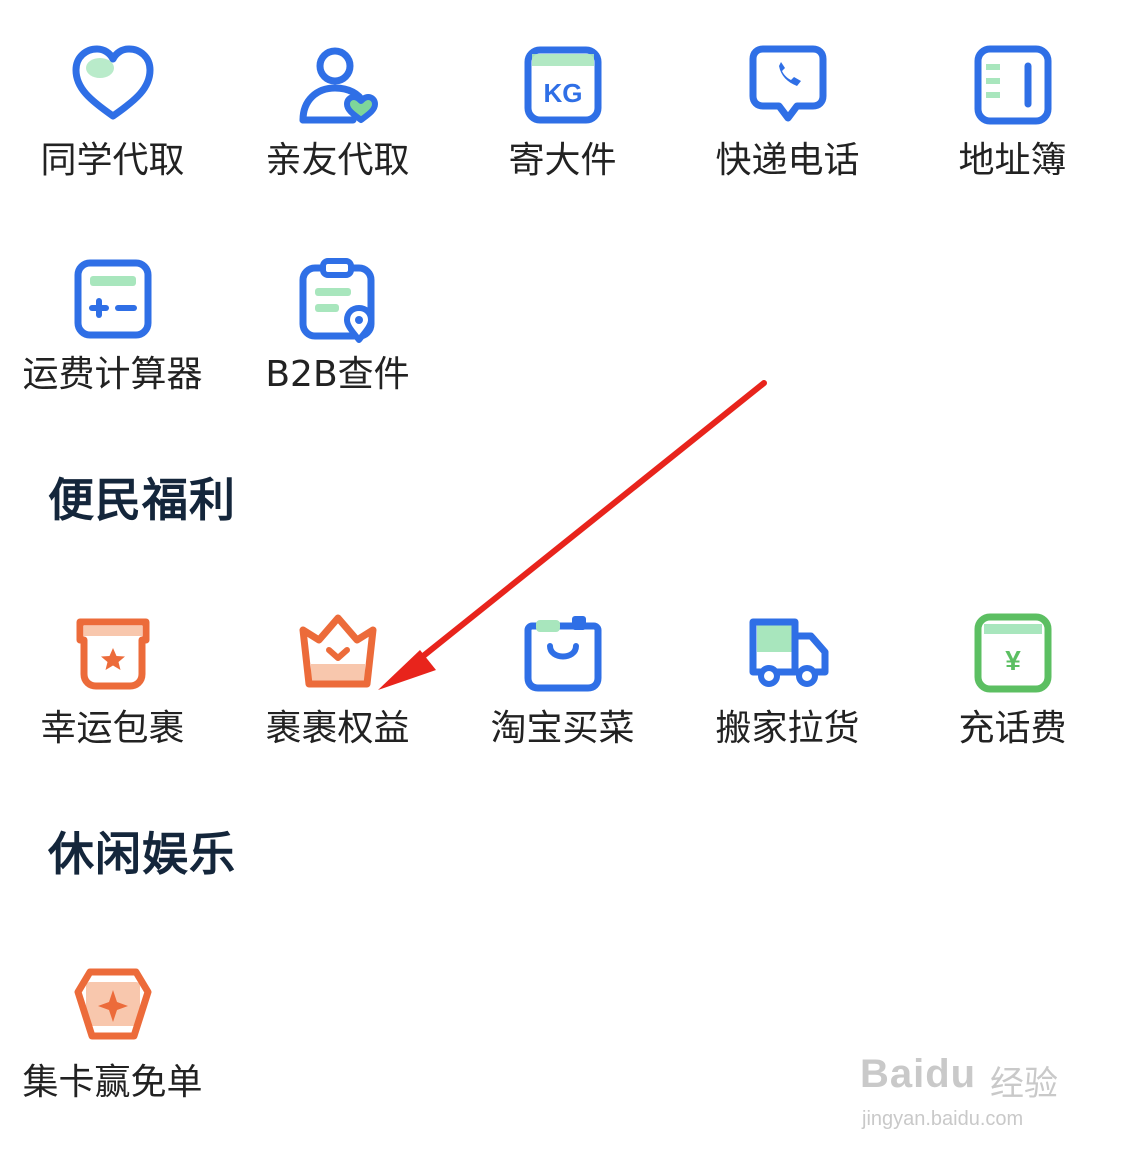 This screenshot has height=1154, width=1125. Describe the element at coordinates (918, 1074) in the screenshot. I see `watermark-logo: Baidu` at that location.